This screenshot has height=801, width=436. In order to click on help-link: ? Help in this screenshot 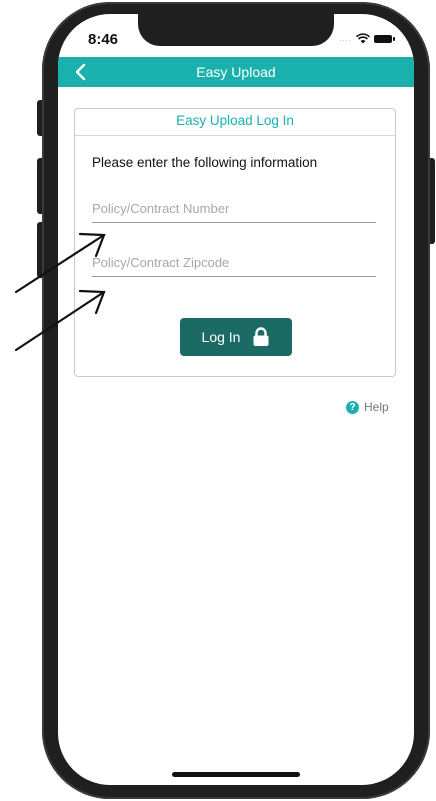, I will do `click(367, 407)`.